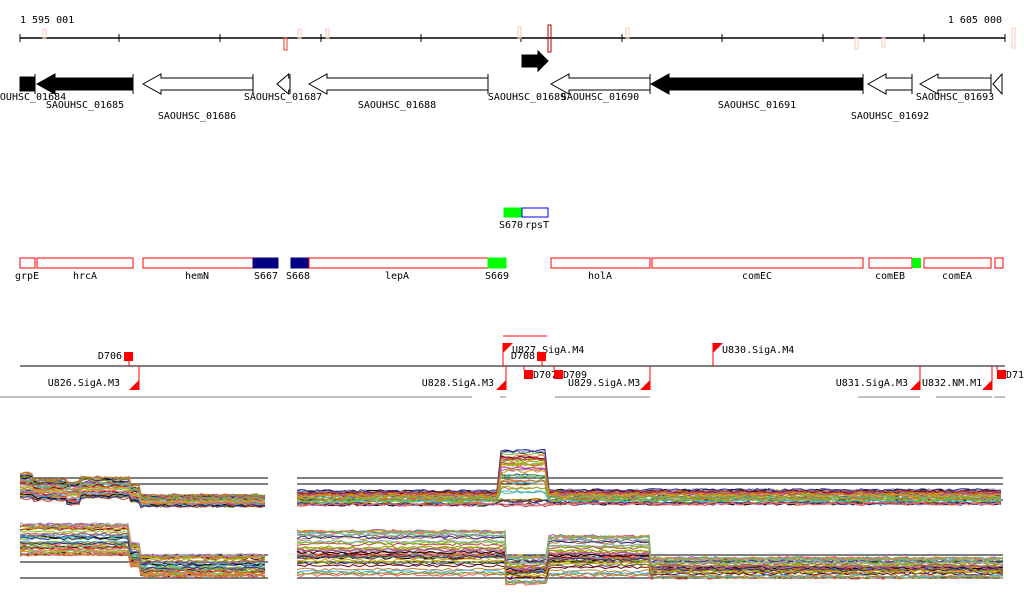  I want to click on gene-arrow-partial, so click(997, 84).